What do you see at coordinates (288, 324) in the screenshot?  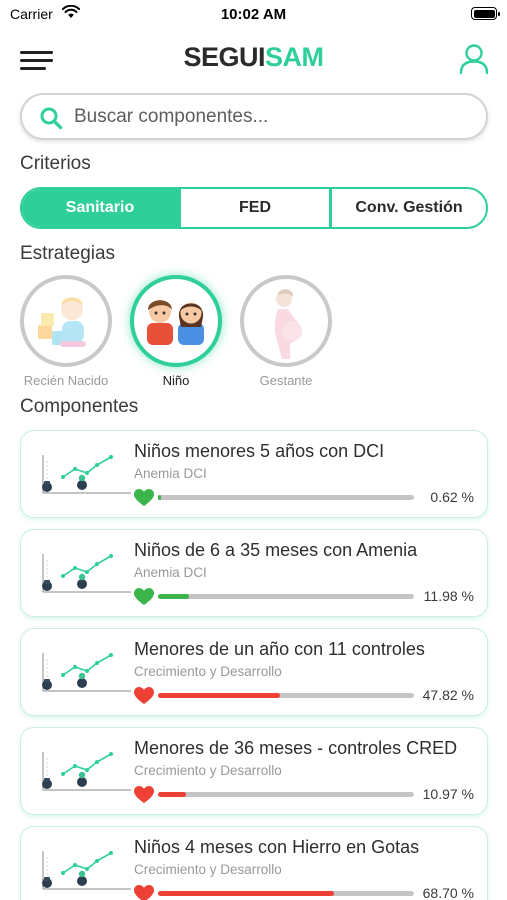 I see `pregnant-icon` at bounding box center [288, 324].